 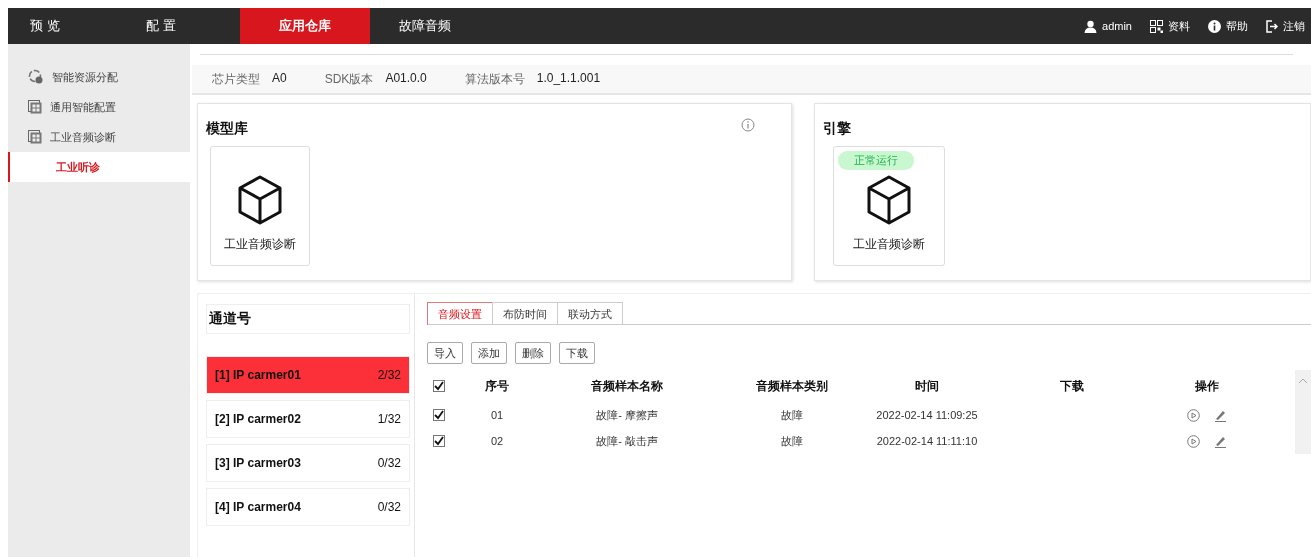 I want to click on table-cell-text: 01, so click(x=497, y=415).